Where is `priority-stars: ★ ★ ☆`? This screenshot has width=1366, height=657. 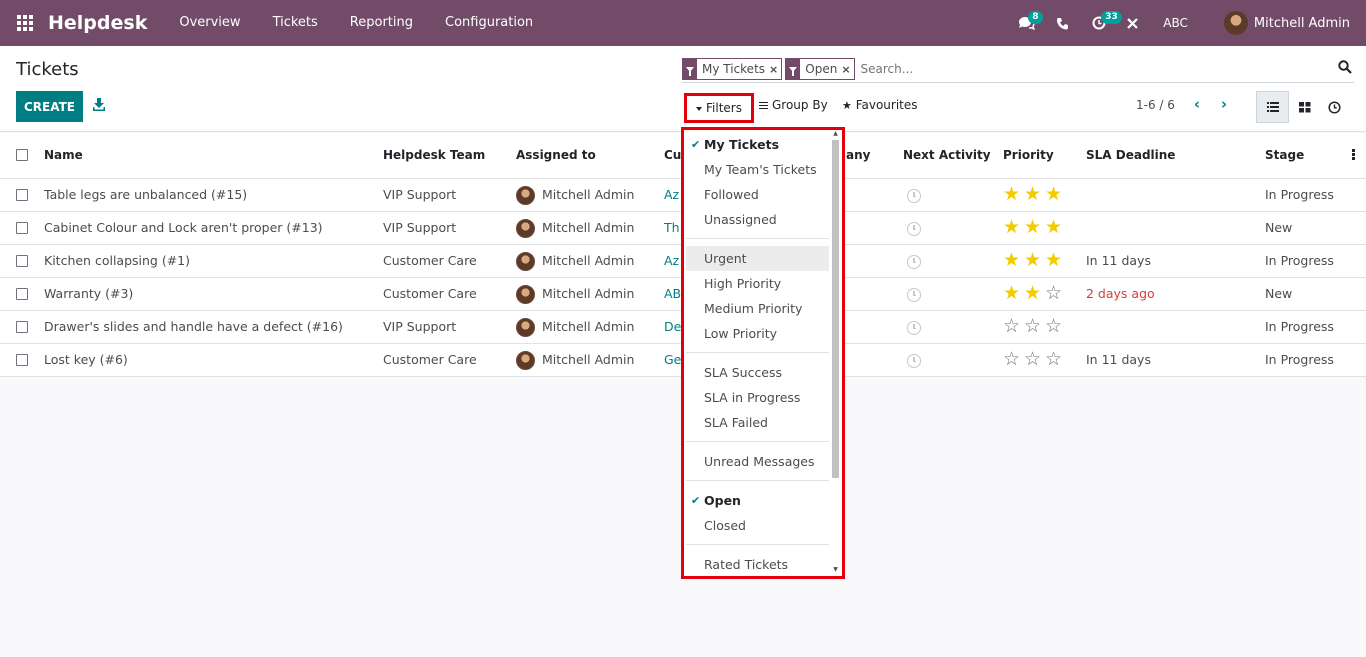
priority-stars: ★ ★ ☆ is located at coordinates (1034, 293).